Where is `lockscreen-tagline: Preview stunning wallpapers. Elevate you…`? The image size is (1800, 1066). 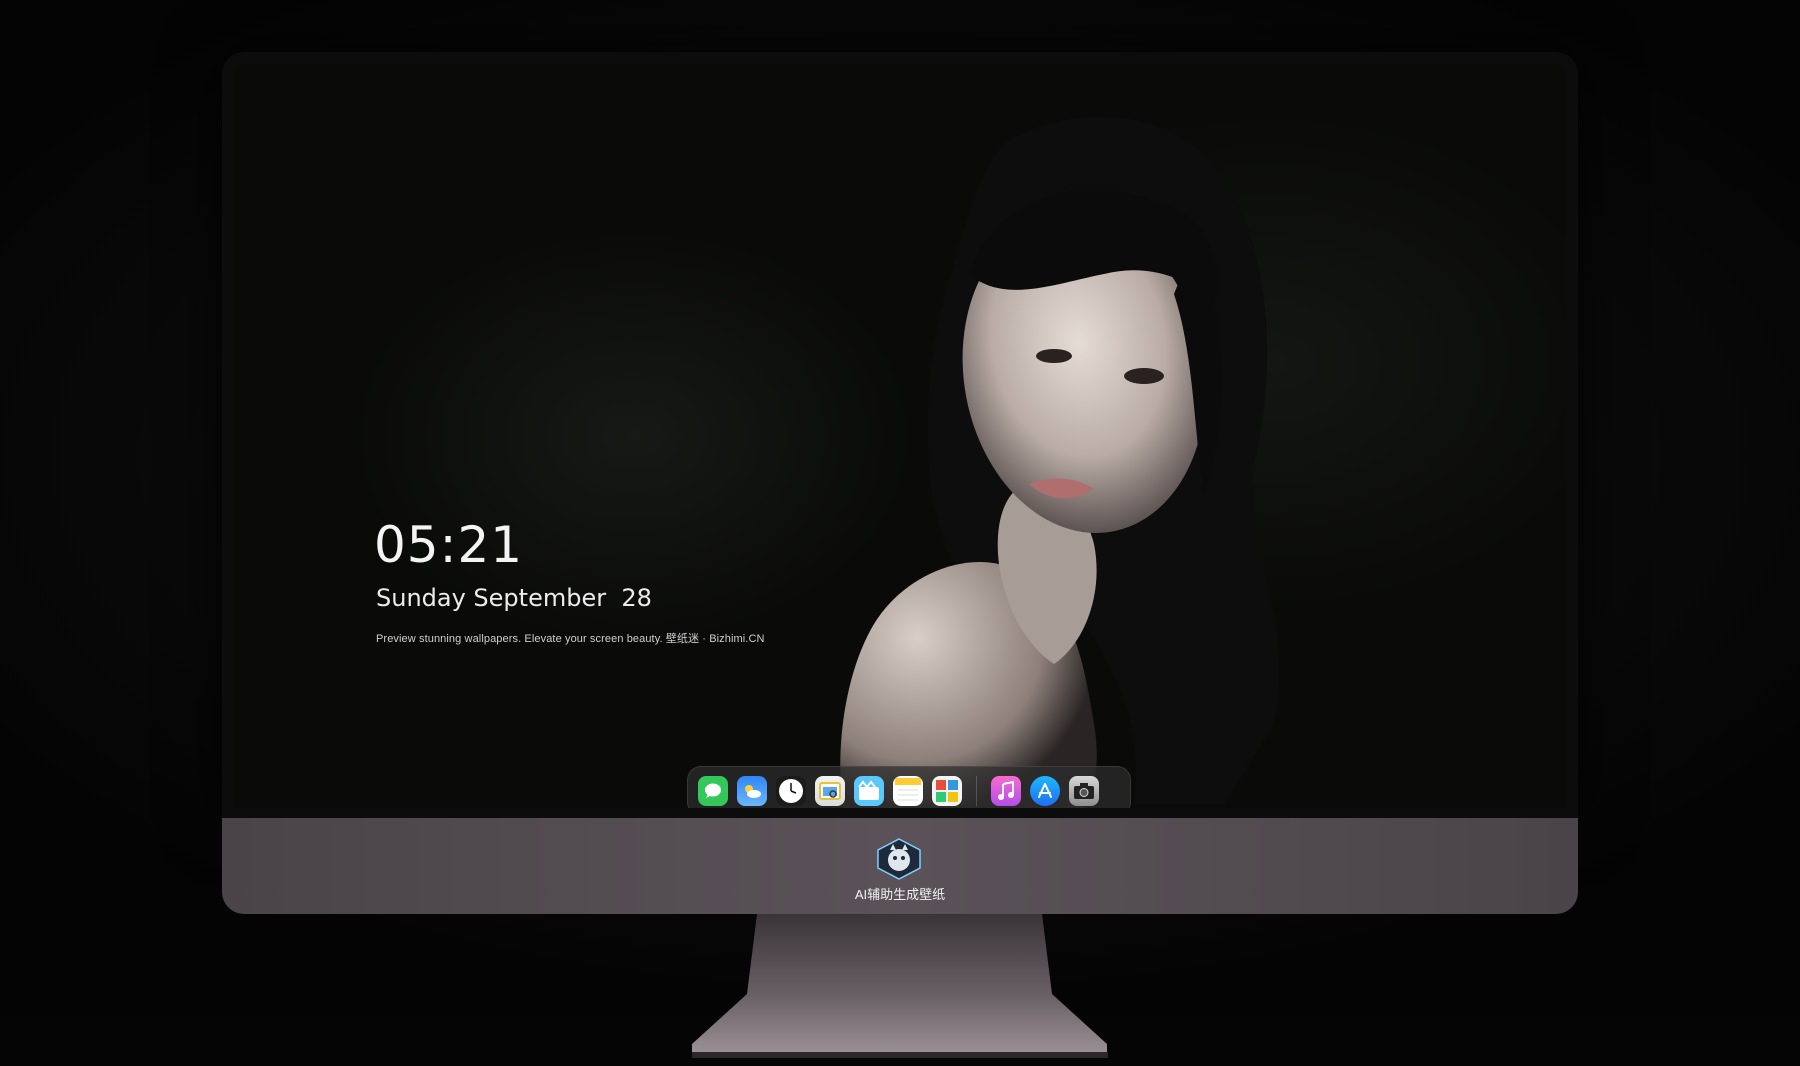 lockscreen-tagline: Preview stunning wallpapers. Elevate you… is located at coordinates (570, 639).